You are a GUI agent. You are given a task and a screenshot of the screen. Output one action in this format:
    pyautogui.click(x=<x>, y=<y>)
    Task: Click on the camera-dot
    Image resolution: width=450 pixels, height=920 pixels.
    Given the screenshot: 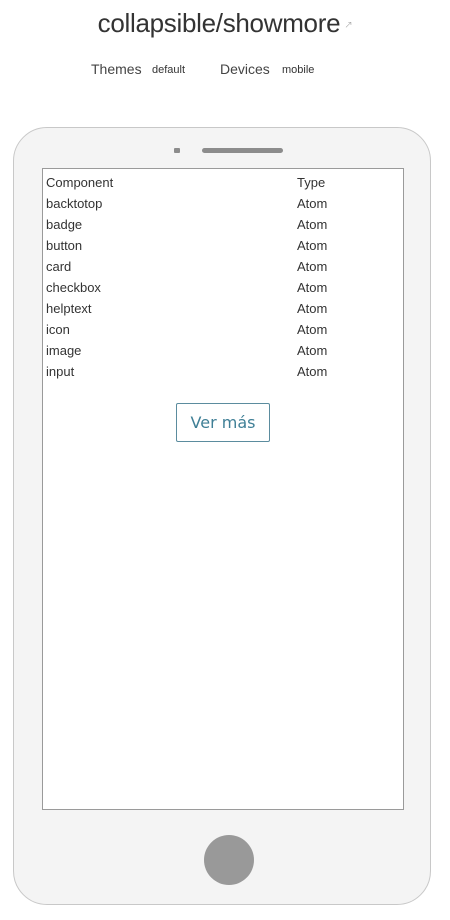 What is the action you would take?
    pyautogui.click(x=177, y=150)
    